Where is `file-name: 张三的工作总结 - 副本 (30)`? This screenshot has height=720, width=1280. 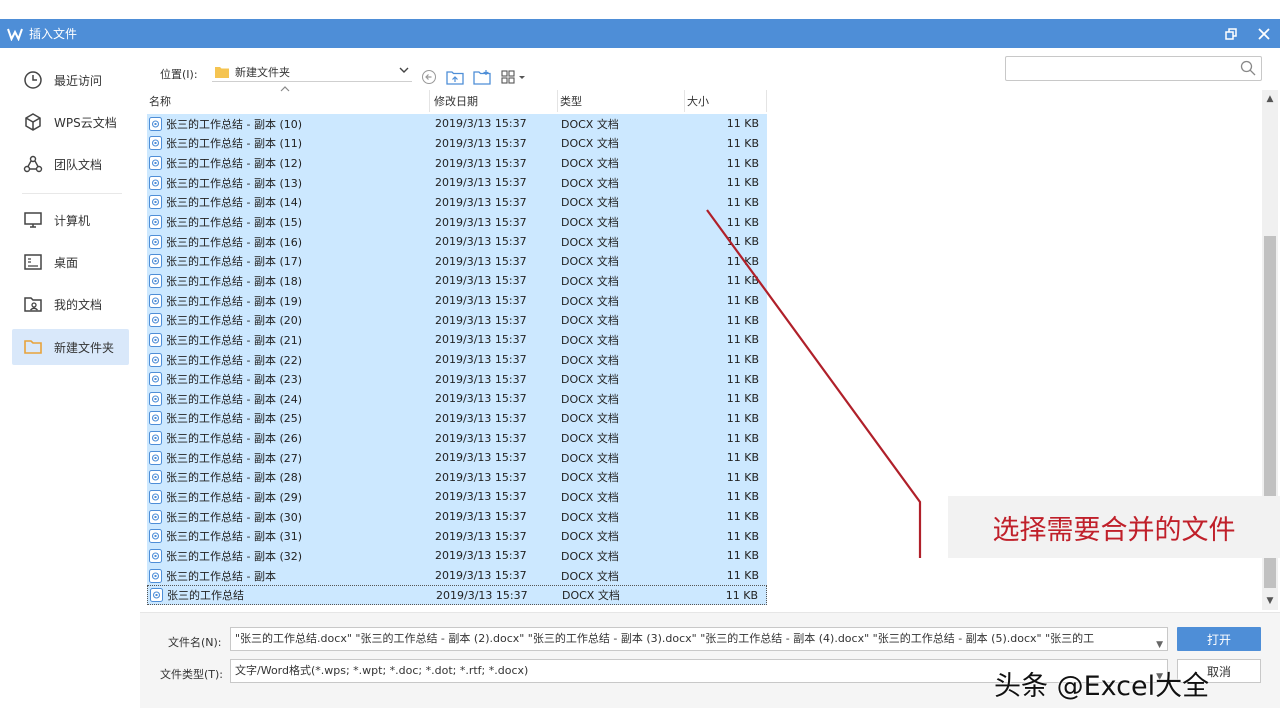 file-name: 张三的工作总结 - 副本 (30) is located at coordinates (234, 517).